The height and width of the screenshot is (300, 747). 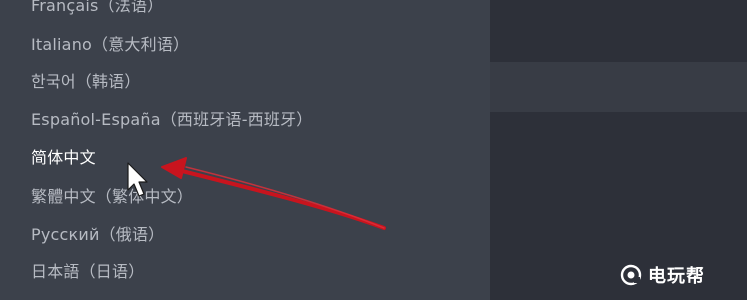 What do you see at coordinates (110, 45) in the screenshot?
I see `language-option-italian: Italiano（意大利语）` at bounding box center [110, 45].